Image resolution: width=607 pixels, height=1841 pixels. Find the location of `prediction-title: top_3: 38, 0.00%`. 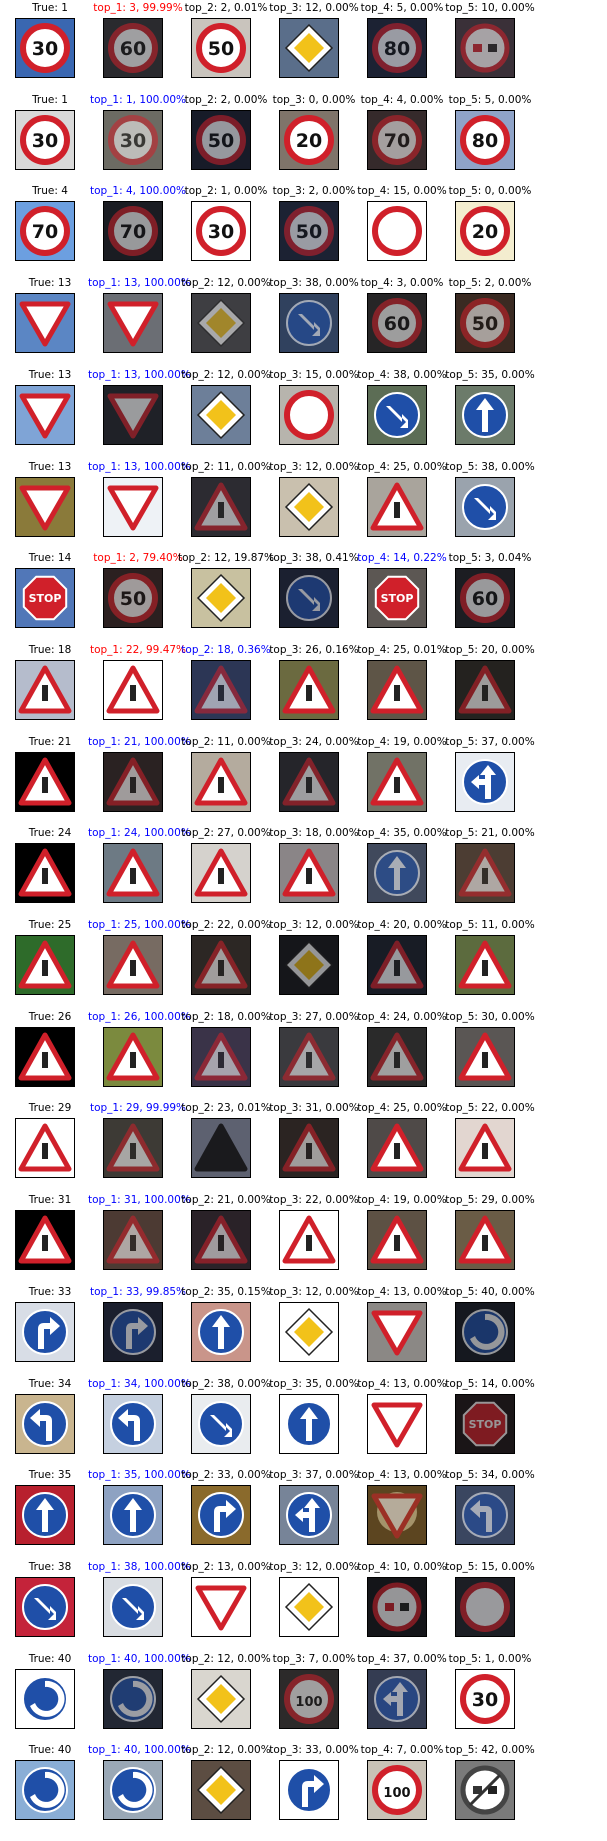

prediction-title: top_3: 38, 0.00% is located at coordinates (314, 283).